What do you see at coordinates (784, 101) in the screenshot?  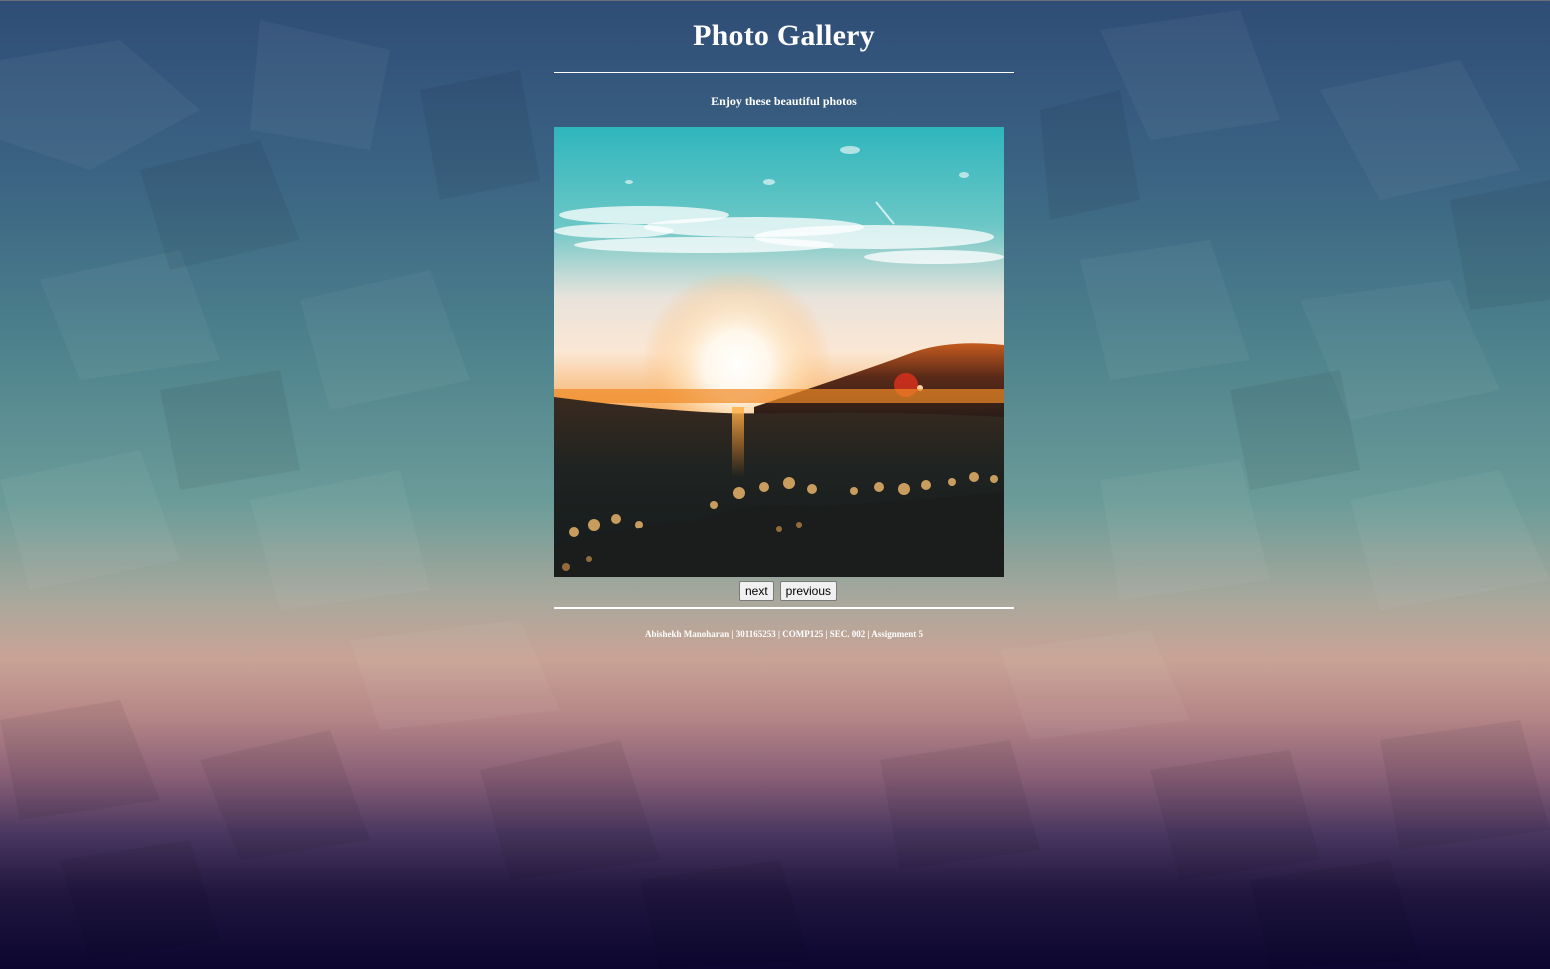 I see `page-subtitle: Enjoy these beautiful photos` at bounding box center [784, 101].